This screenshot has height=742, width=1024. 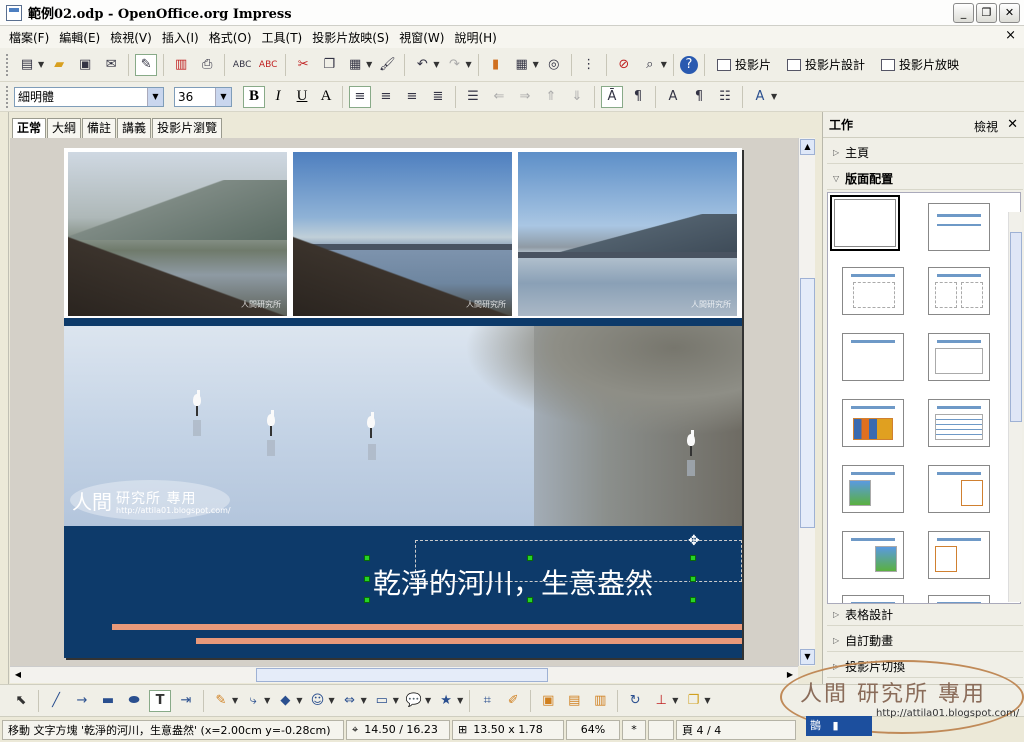 I want to click on undo-icon: ↶, so click(x=422, y=65).